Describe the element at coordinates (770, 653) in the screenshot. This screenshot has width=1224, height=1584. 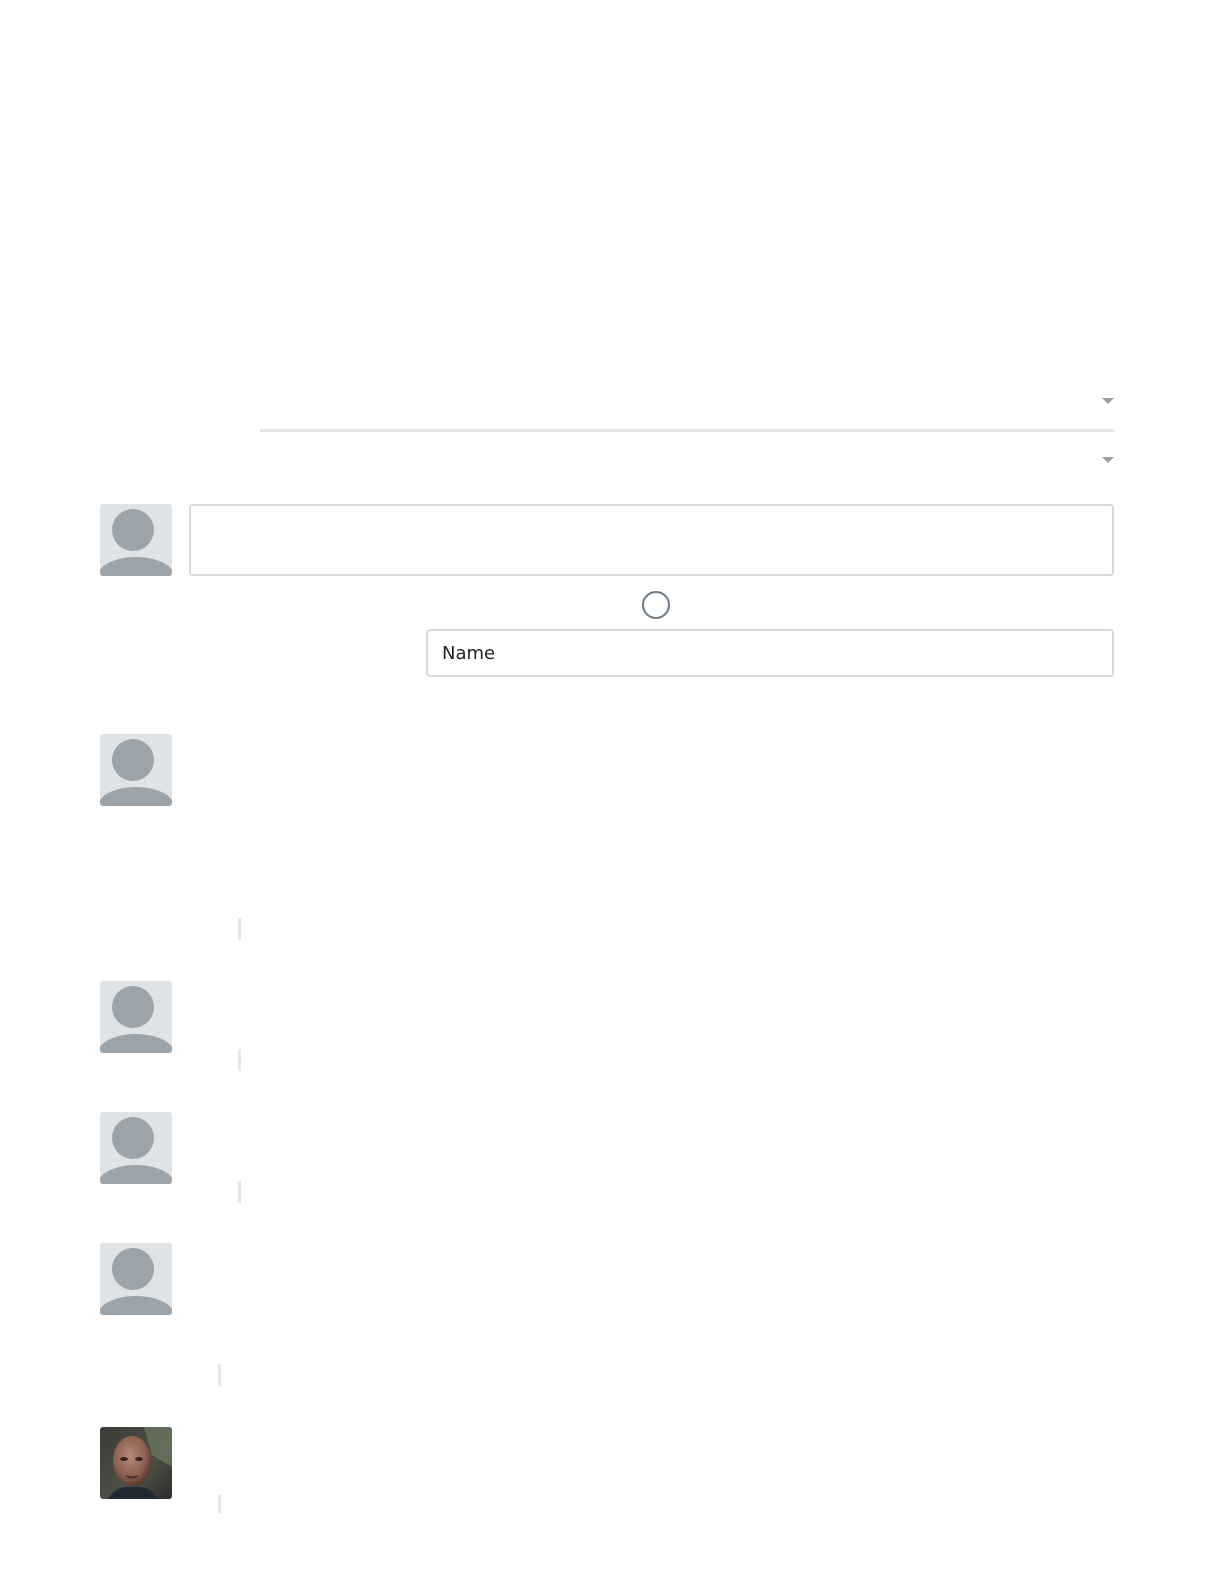
I see `name-input` at that location.